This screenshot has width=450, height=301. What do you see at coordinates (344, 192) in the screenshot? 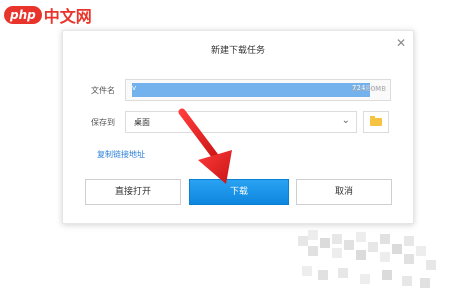
I see `cancel-button: 取消` at bounding box center [344, 192].